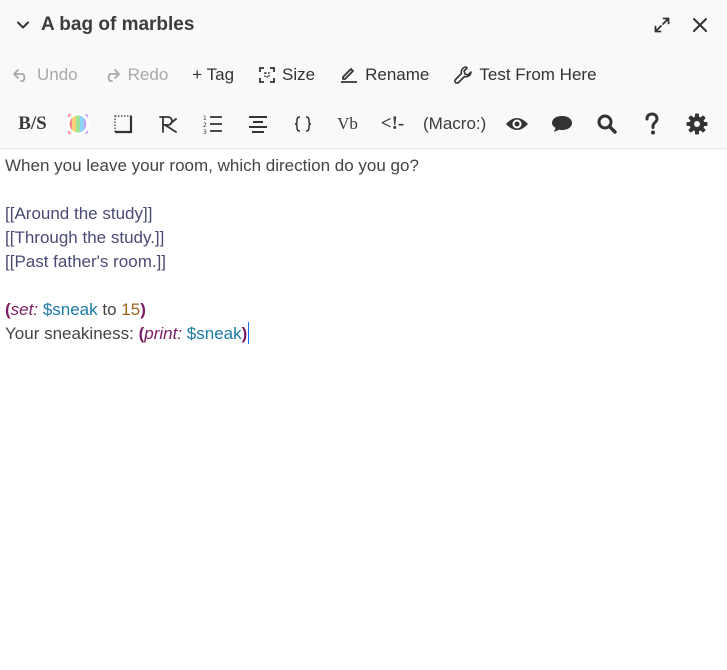 The image size is (727, 670). I want to click on comment-button, so click(561, 124).